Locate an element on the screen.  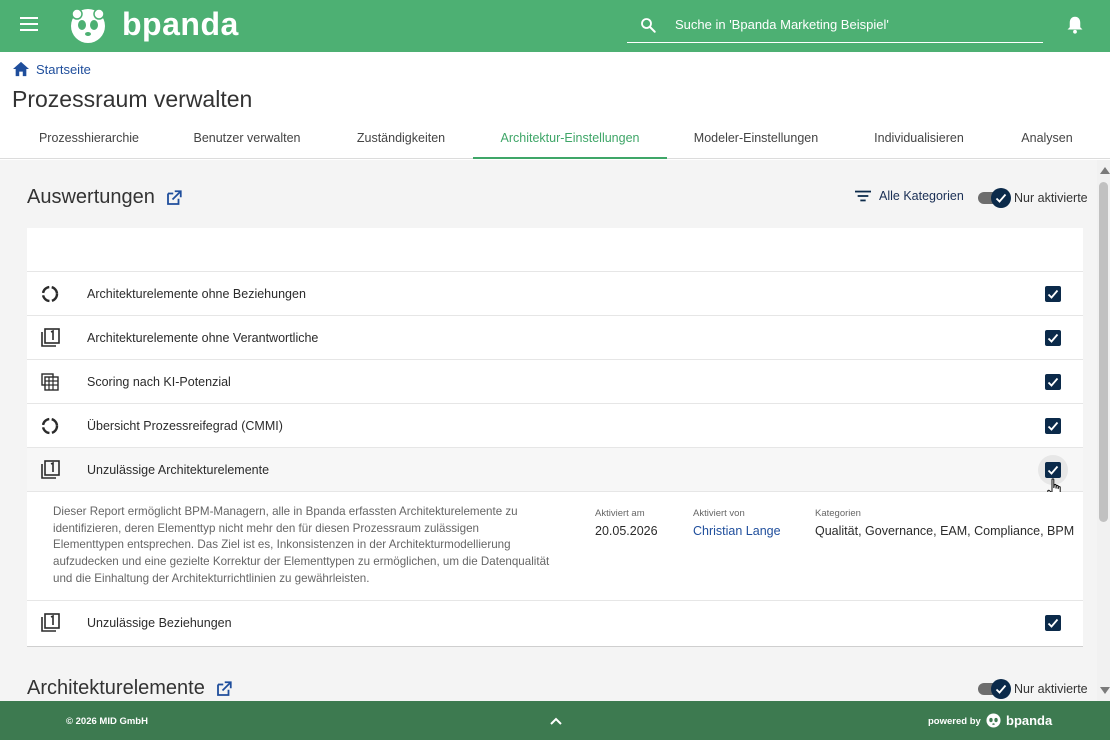
list-item: Unzulässige Beziehungen is located at coordinates (555, 623).